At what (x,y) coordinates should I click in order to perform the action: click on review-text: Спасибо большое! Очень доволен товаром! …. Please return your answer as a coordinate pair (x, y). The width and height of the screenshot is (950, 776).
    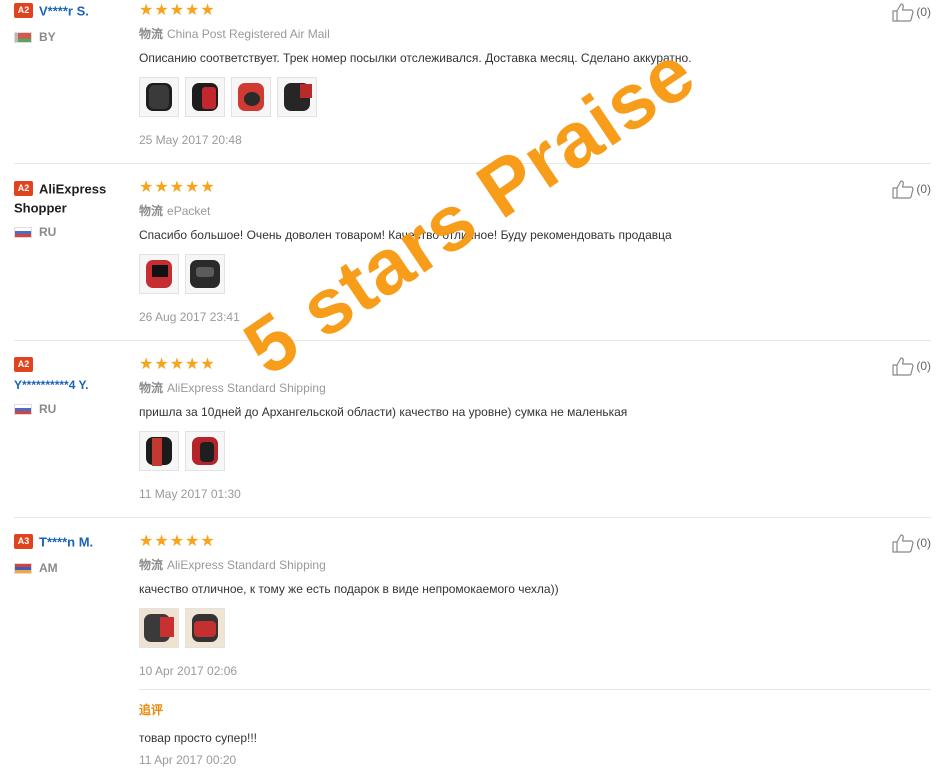
    Looking at the image, I should click on (405, 235).